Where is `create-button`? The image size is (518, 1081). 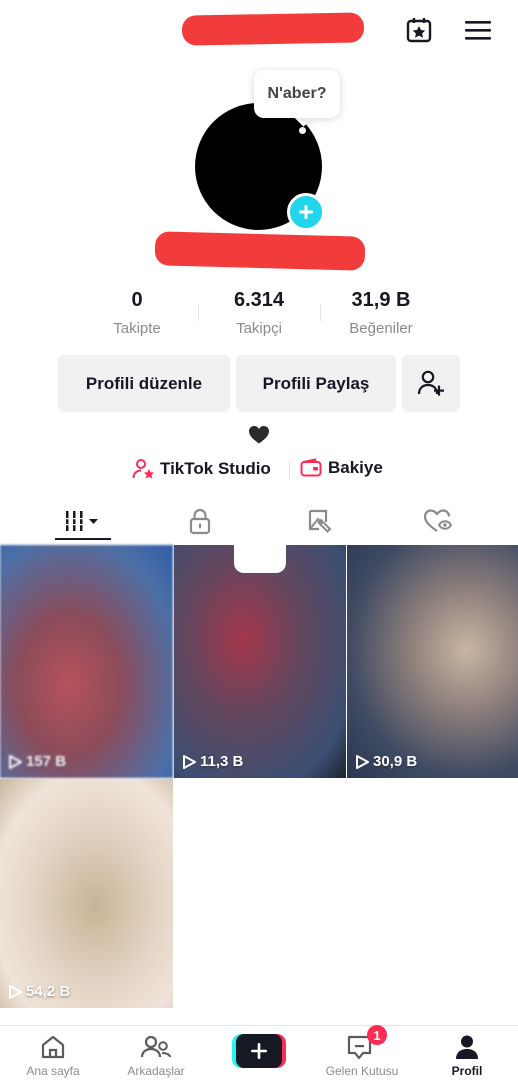 create-button is located at coordinates (259, 1051).